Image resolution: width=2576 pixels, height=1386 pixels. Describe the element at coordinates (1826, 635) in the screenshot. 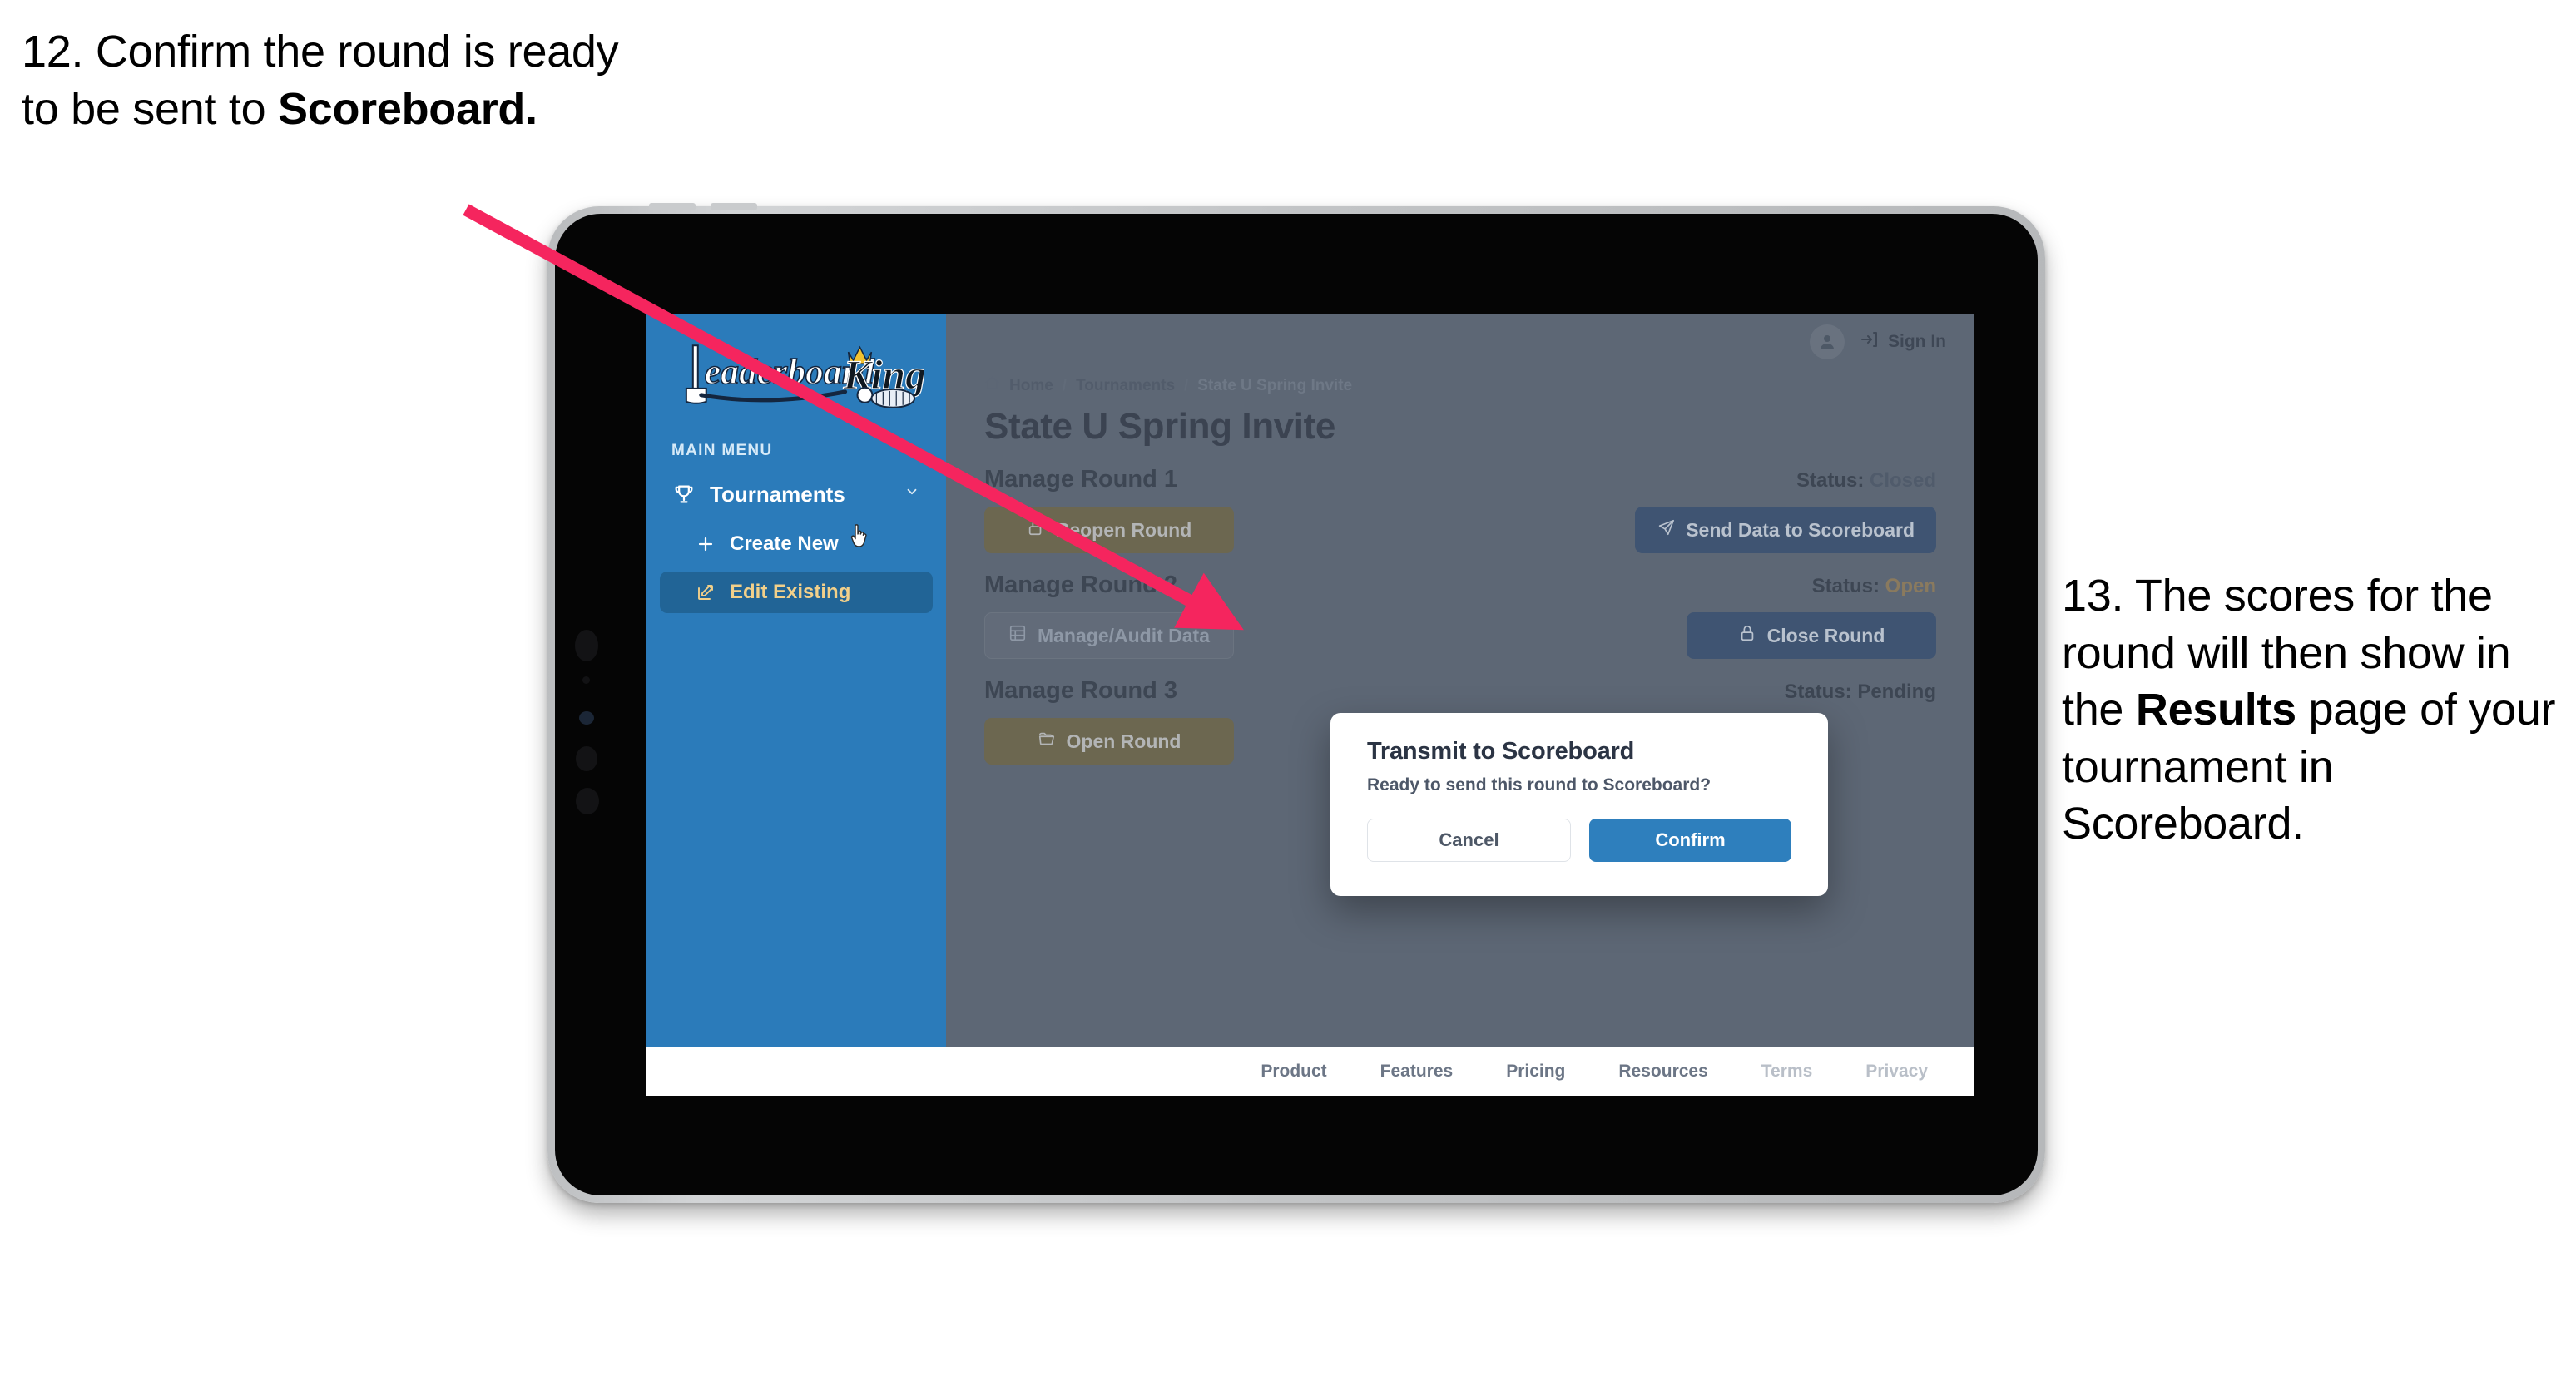

I see `close-round-label: Close Round` at that location.